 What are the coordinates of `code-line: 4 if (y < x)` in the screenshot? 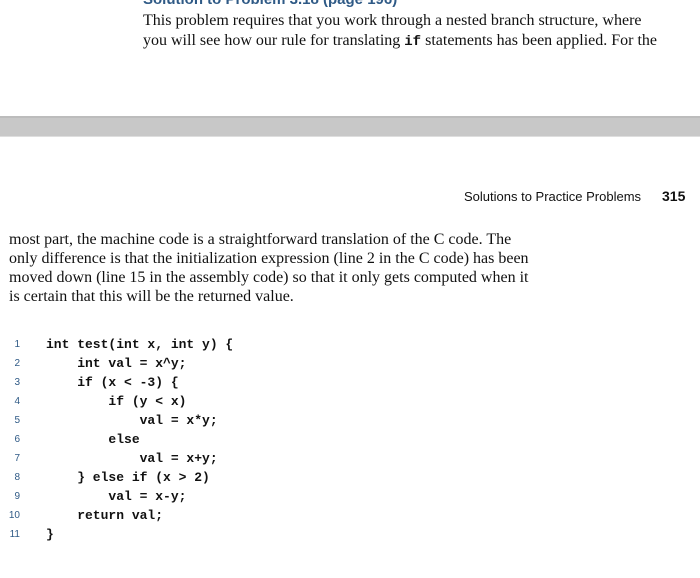 It's located at (200, 401).